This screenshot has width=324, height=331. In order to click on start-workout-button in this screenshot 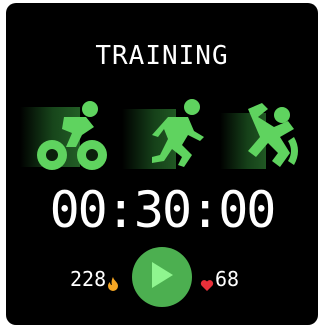, I will do `click(162, 277)`.